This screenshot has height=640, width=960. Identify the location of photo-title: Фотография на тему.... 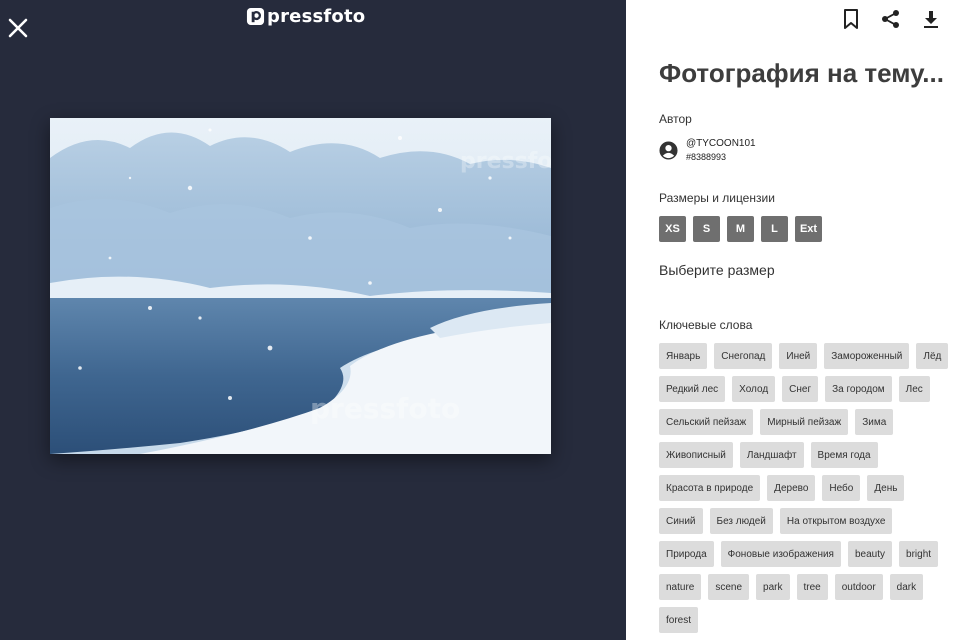
(801, 73).